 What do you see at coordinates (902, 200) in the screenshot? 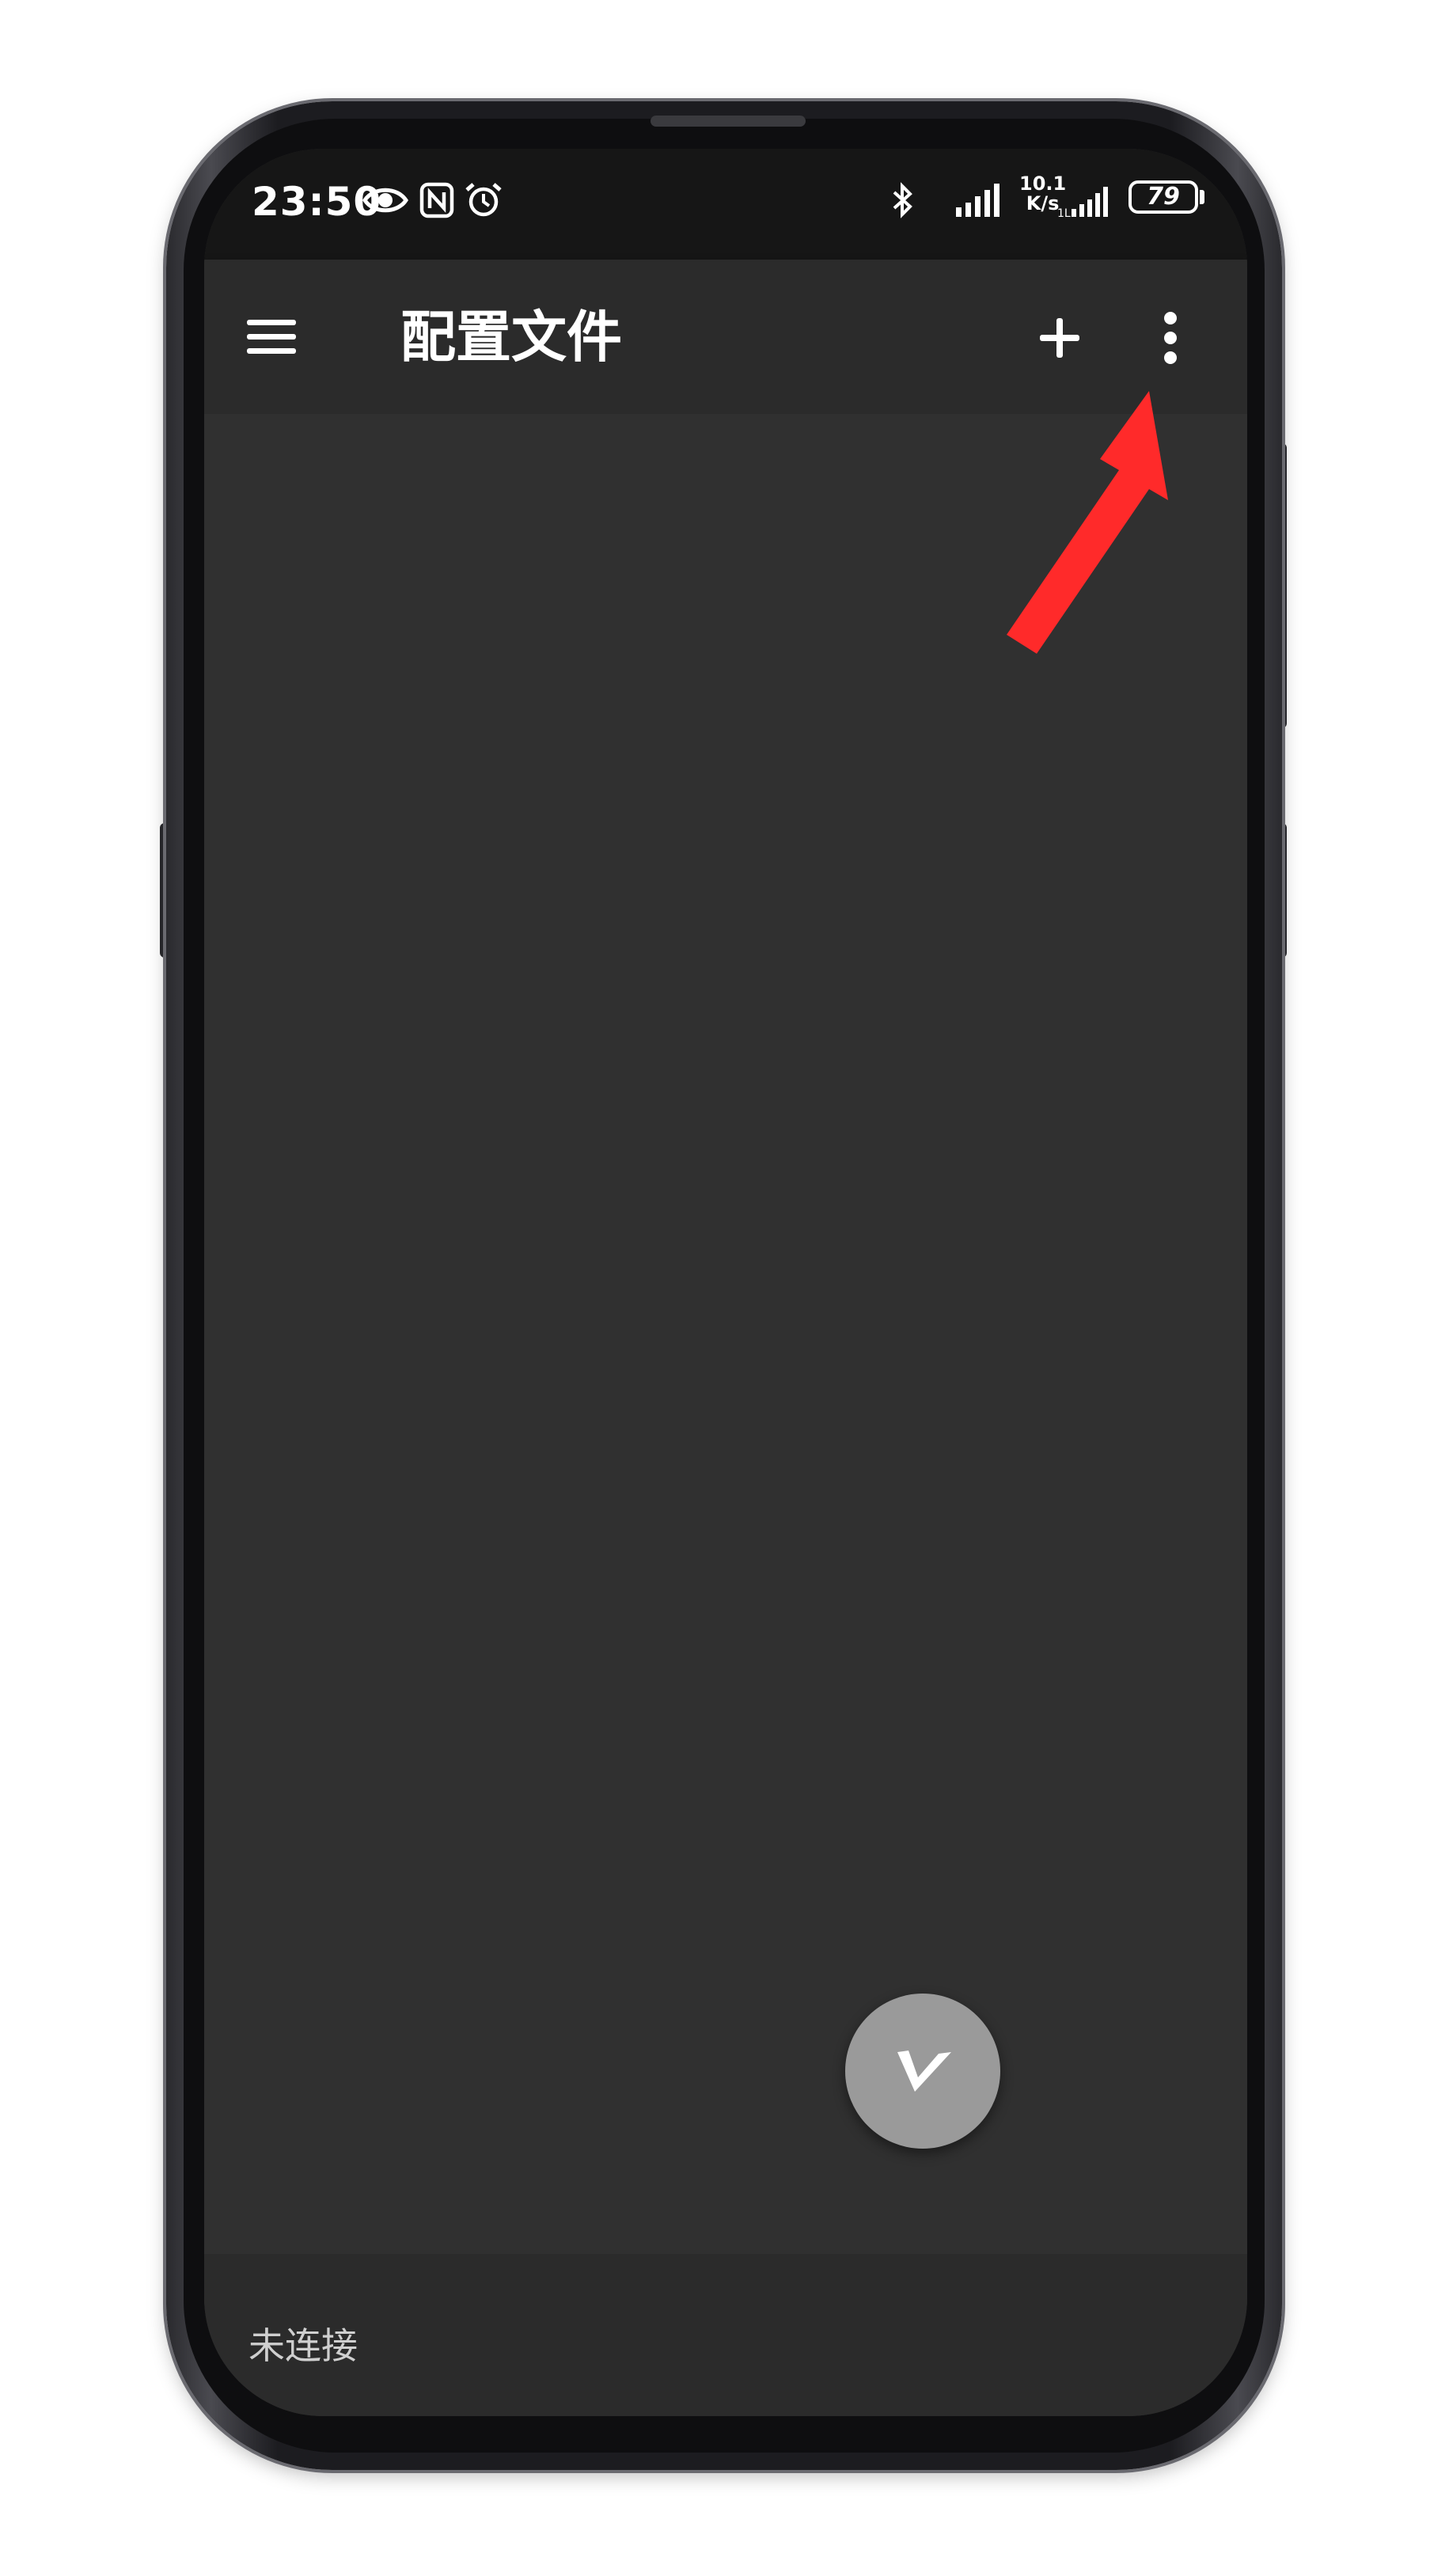
I see `bluetooth-icon` at bounding box center [902, 200].